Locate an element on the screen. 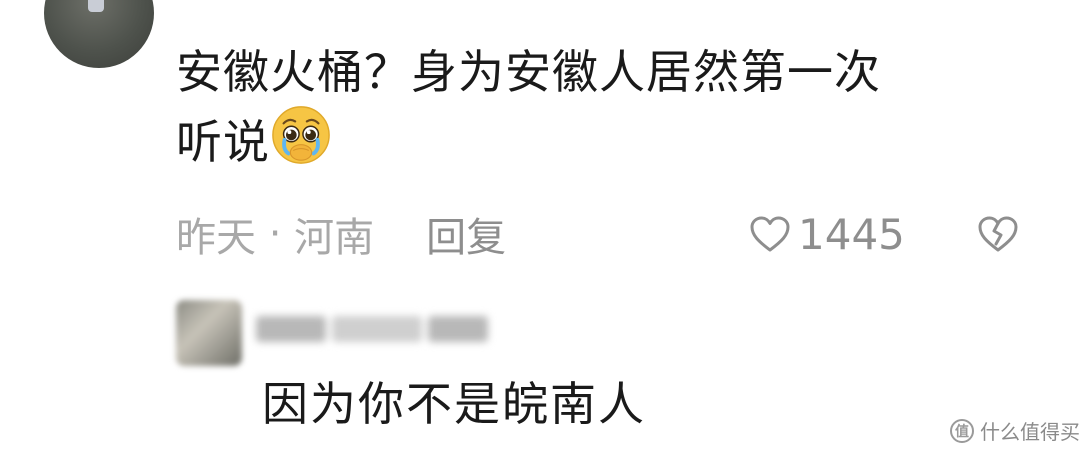 This screenshot has width=1080, height=452. reply-body: 因为你不是皖南人 is located at coordinates (454, 404).